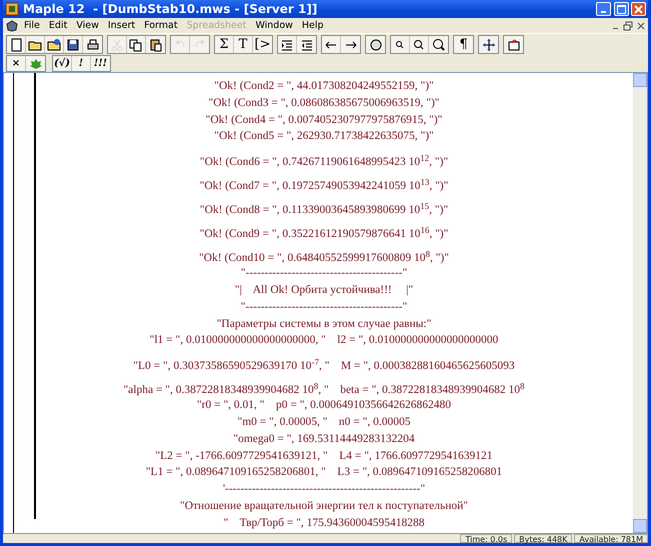  What do you see at coordinates (439, 45) in the screenshot?
I see `zoom-large-icon` at bounding box center [439, 45].